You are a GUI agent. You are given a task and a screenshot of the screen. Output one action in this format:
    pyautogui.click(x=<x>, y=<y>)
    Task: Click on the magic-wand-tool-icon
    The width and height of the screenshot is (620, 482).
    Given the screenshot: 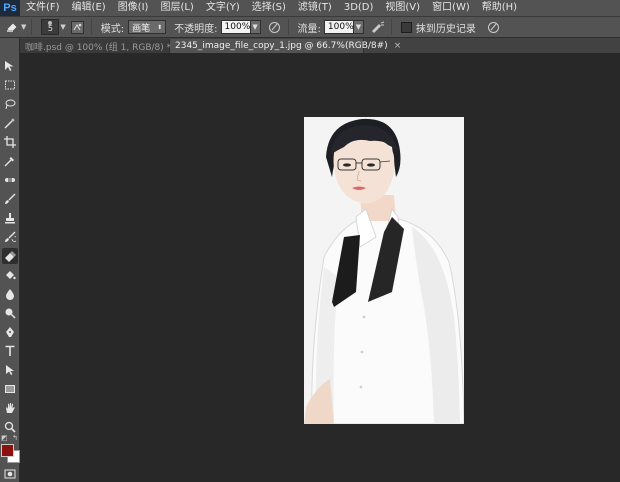 What is the action you would take?
    pyautogui.click(x=10, y=123)
    